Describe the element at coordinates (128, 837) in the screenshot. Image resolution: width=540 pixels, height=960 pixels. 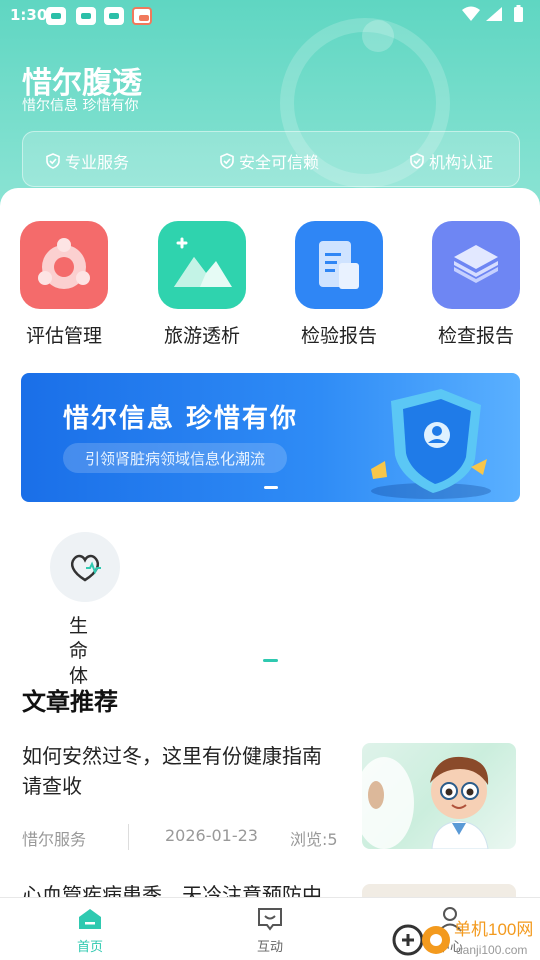
I see `meta-divider` at that location.